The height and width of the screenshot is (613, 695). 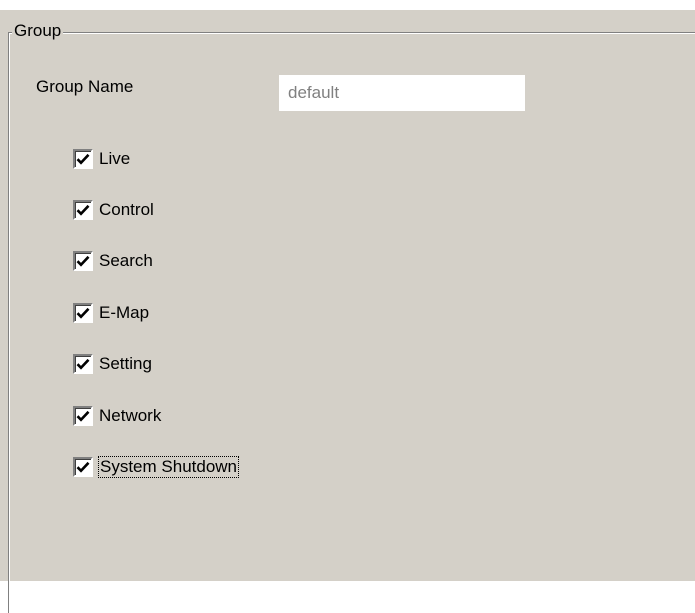 I want to click on checkbox-network-label: Network, so click(x=130, y=415).